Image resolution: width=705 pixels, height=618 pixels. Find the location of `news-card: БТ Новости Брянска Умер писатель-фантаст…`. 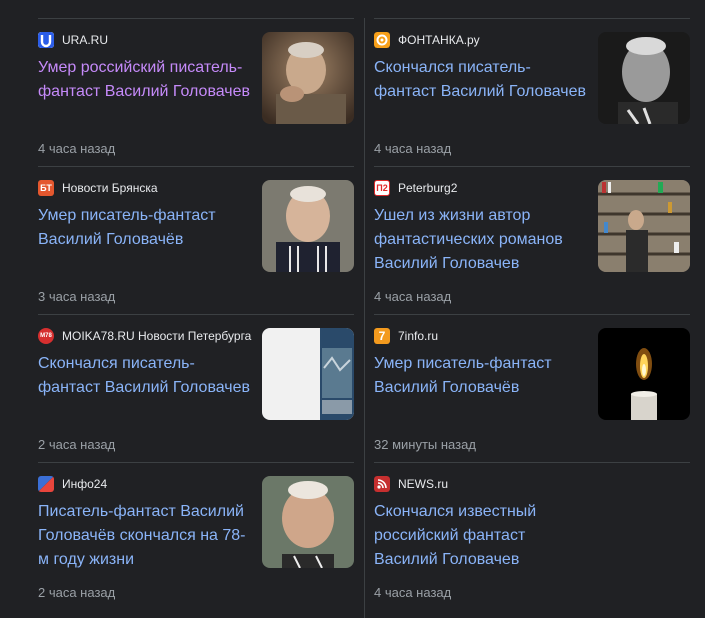

news-card: БТ Новости Брянска Умер писатель-фантаст… is located at coordinates (196, 240).